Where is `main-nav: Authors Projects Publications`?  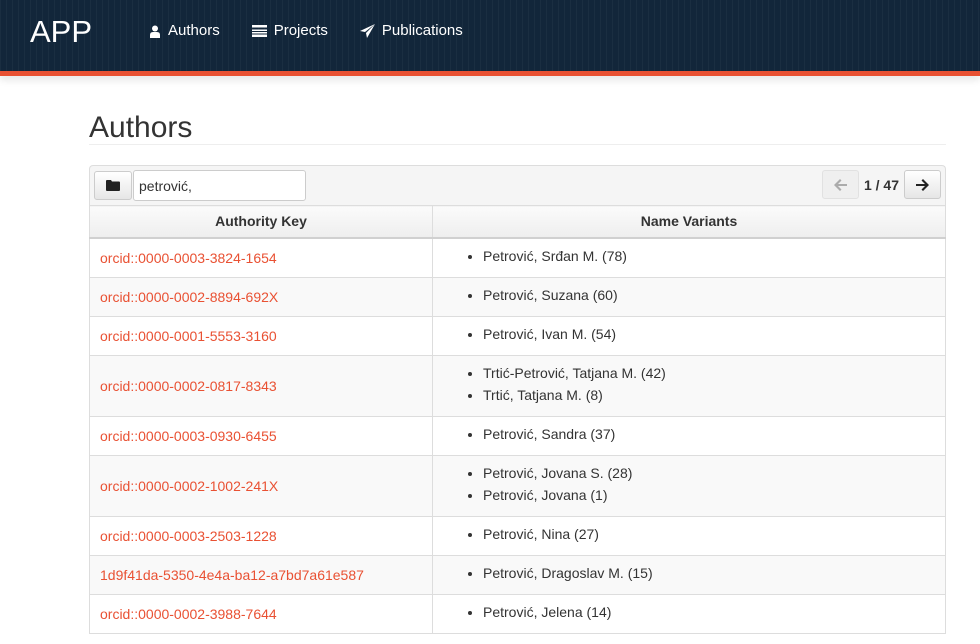
main-nav: Authors Projects Publications is located at coordinates (322, 31).